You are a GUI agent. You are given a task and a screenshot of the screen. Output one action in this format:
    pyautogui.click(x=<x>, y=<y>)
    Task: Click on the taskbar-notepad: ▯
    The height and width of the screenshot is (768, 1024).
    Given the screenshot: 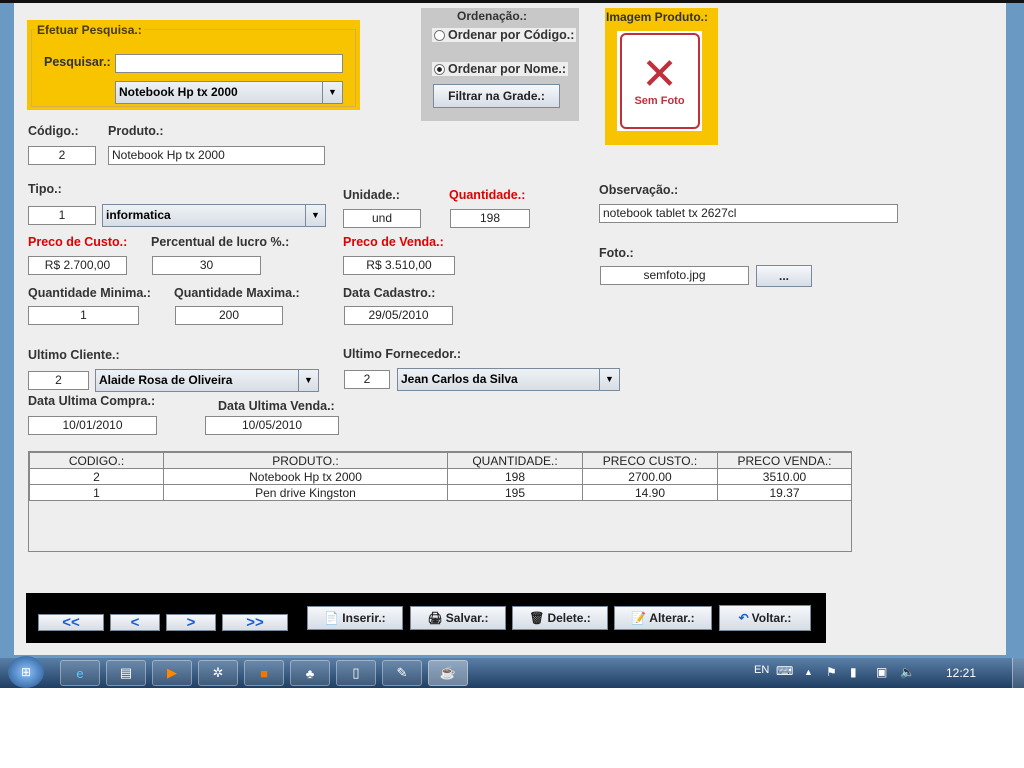 What is the action you would take?
    pyautogui.click(x=356, y=673)
    